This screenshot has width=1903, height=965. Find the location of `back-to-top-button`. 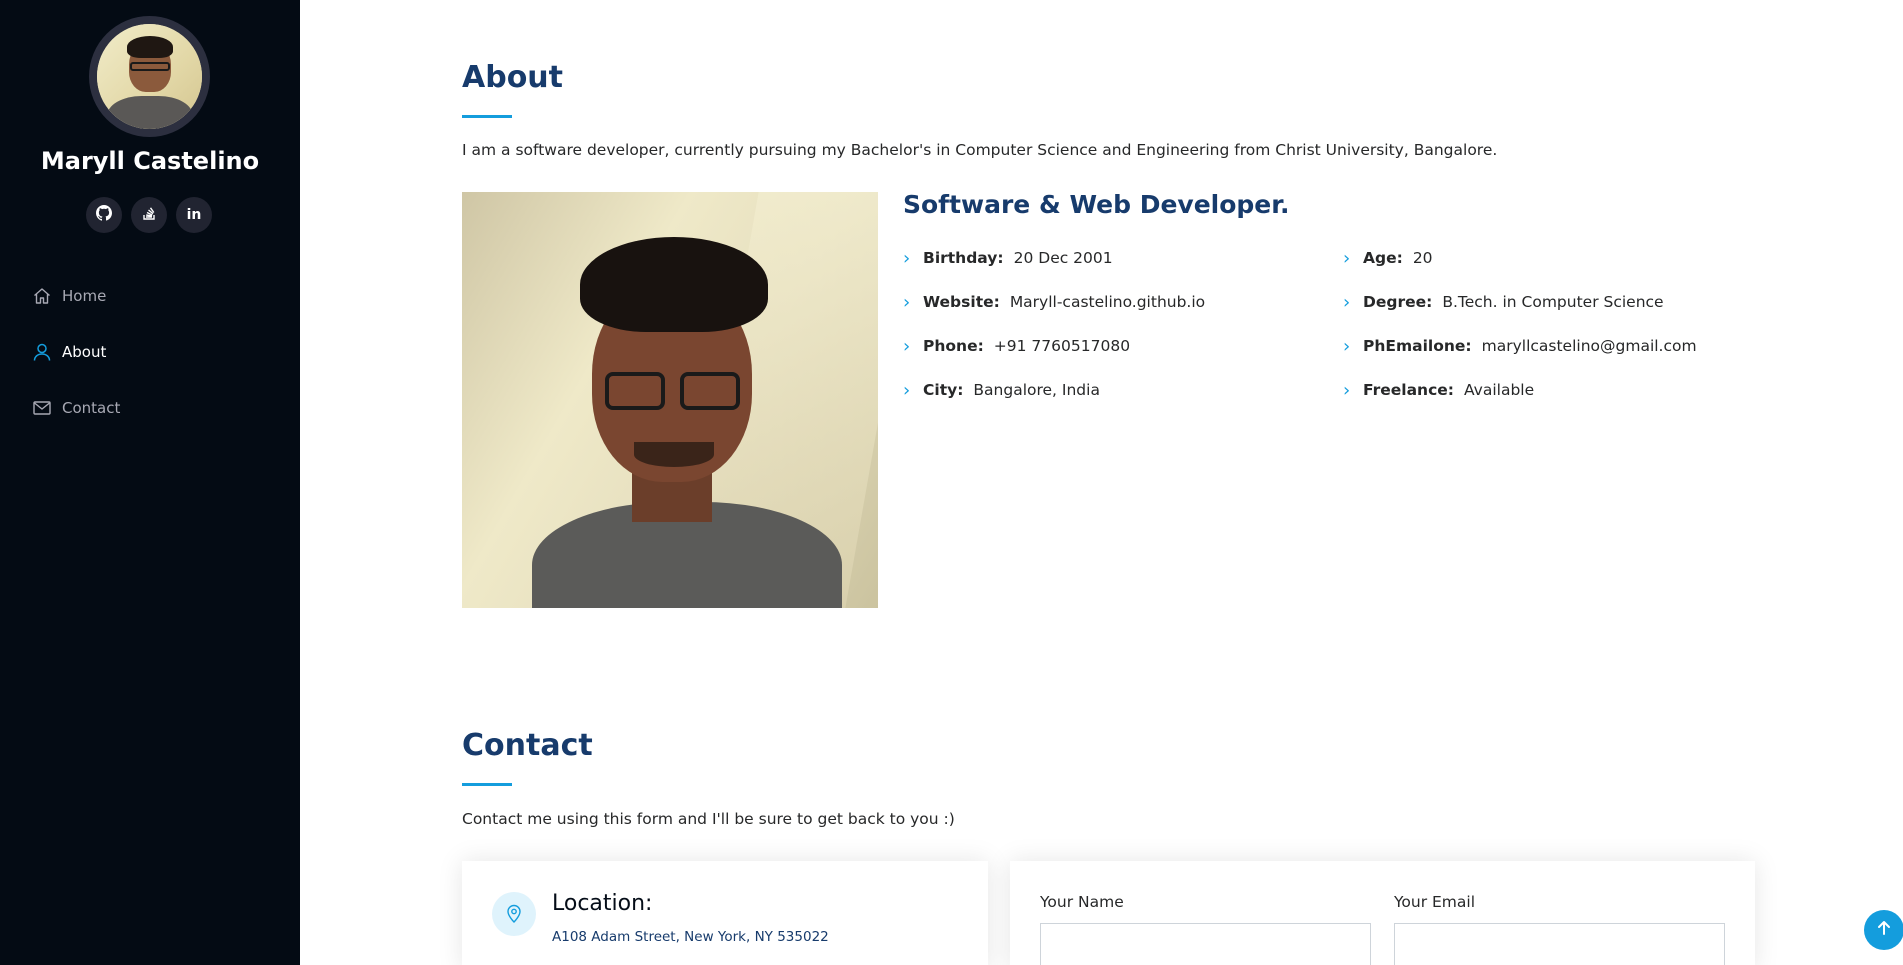

back-to-top-button is located at coordinates (1883, 930).